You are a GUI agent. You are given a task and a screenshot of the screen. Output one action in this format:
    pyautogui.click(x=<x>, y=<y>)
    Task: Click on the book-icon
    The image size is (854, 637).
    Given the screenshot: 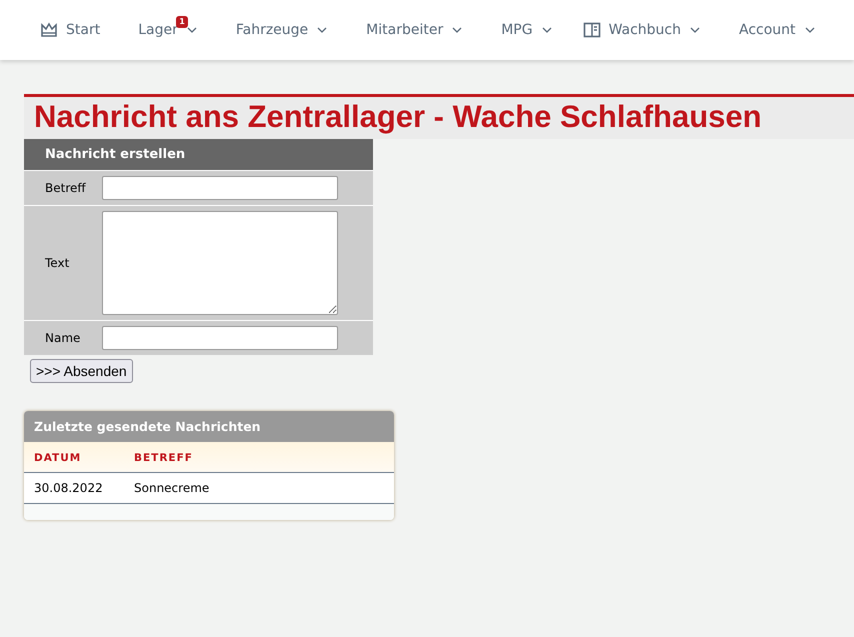 What is the action you would take?
    pyautogui.click(x=591, y=30)
    